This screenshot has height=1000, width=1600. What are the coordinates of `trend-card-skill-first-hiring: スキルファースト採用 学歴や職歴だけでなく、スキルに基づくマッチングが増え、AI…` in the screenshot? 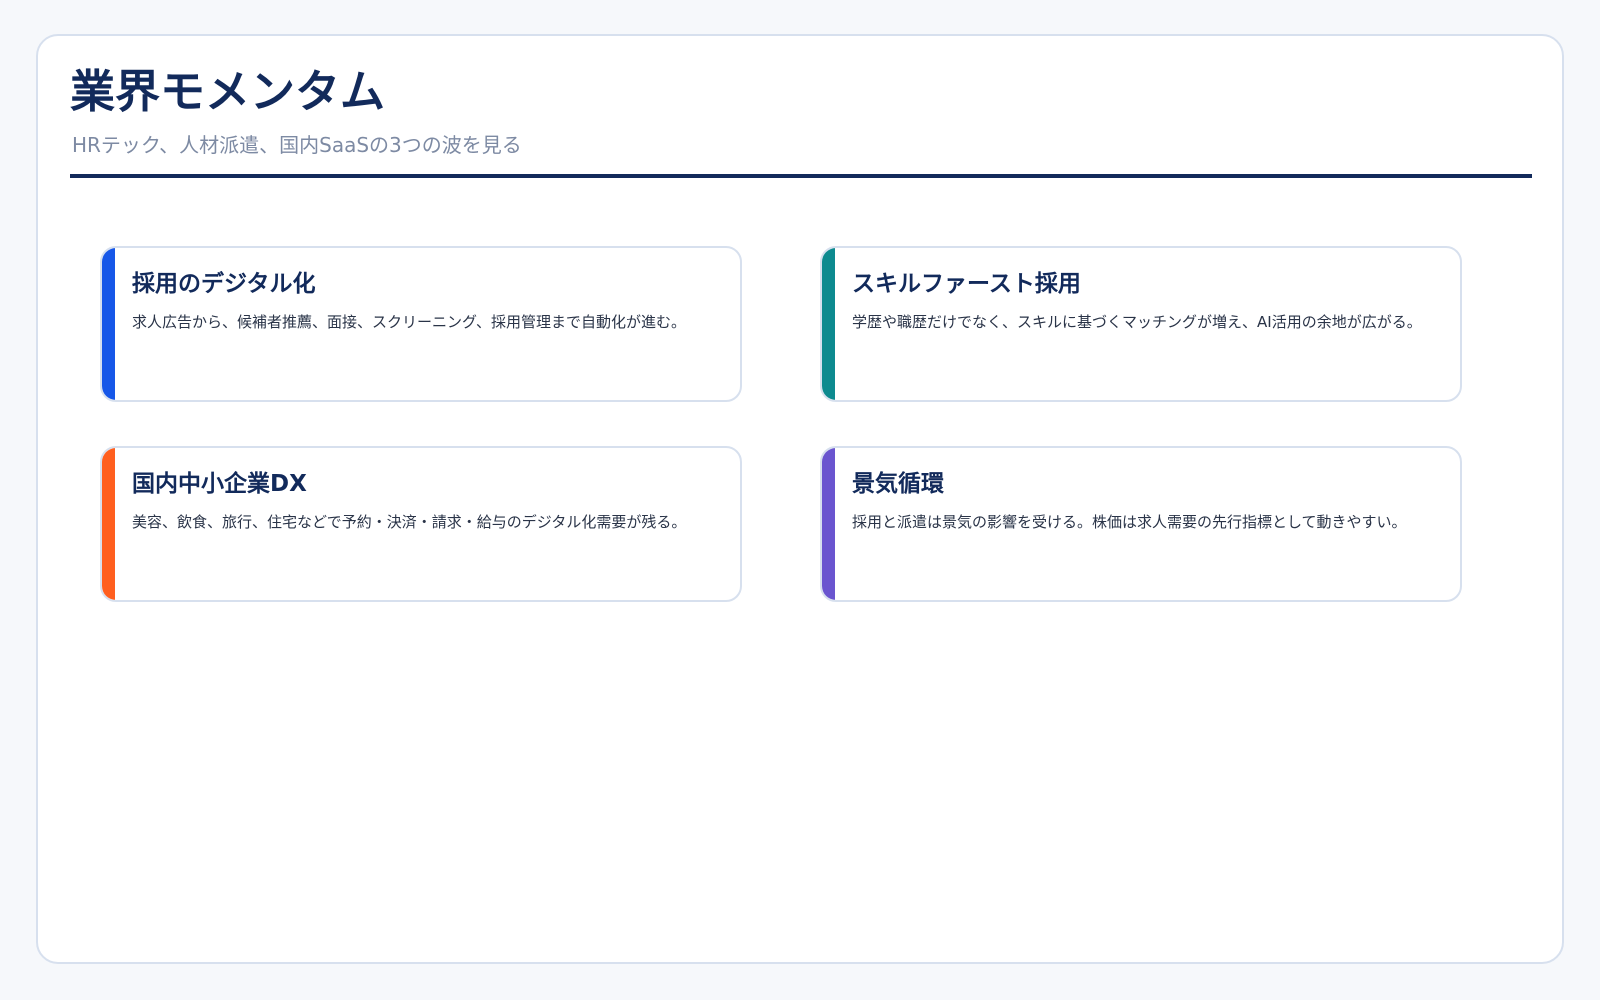 It's located at (1141, 324).